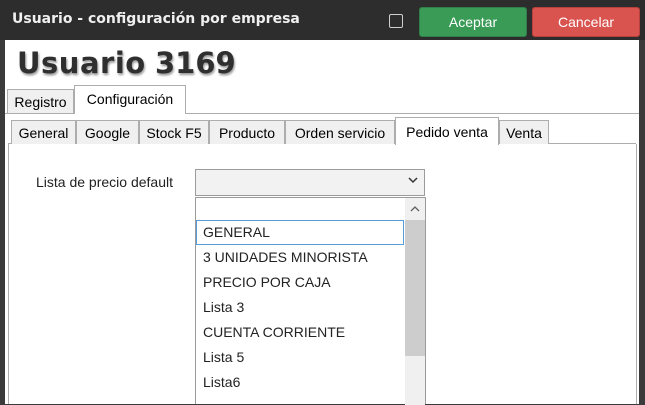 This screenshot has width=645, height=405. I want to click on price-list-label: Lista de precio default, so click(104, 182).